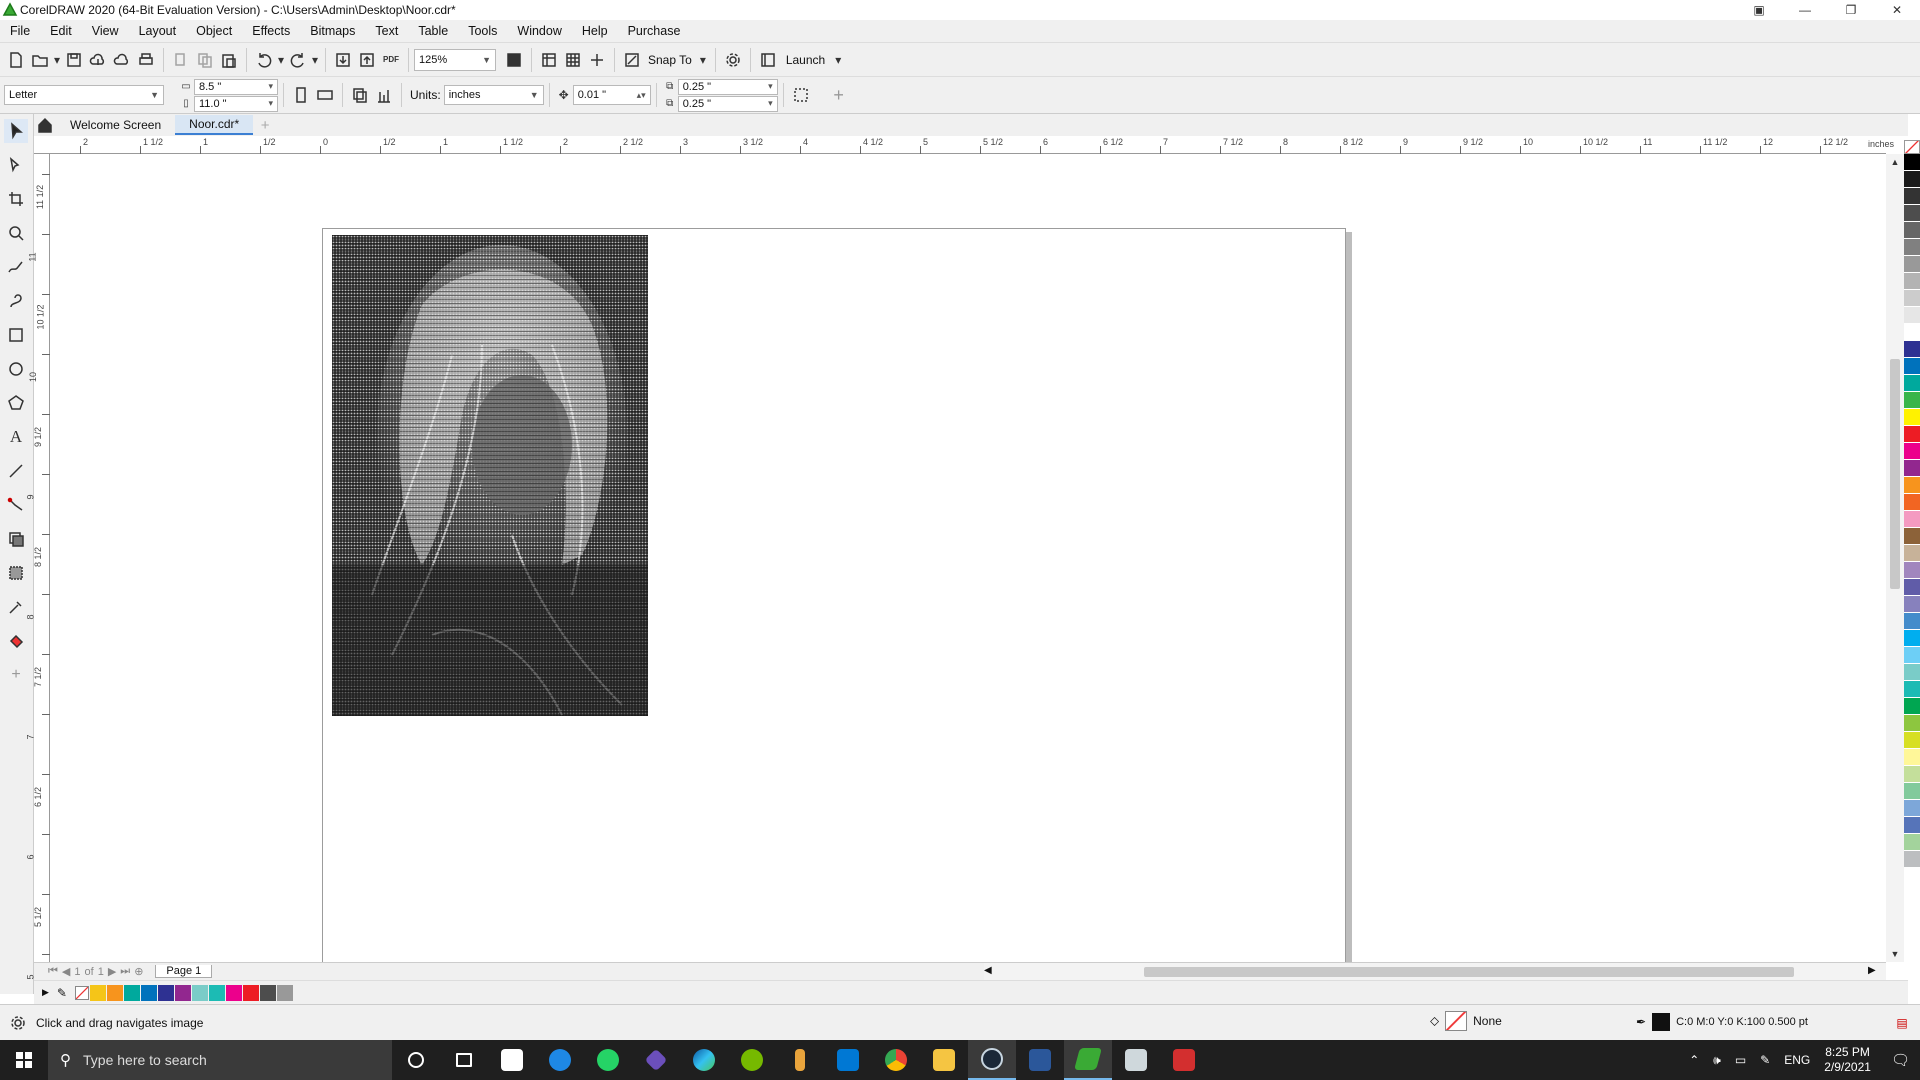 This screenshot has height=1080, width=1920. What do you see at coordinates (24, 1060) in the screenshot?
I see `windows-start-icon` at bounding box center [24, 1060].